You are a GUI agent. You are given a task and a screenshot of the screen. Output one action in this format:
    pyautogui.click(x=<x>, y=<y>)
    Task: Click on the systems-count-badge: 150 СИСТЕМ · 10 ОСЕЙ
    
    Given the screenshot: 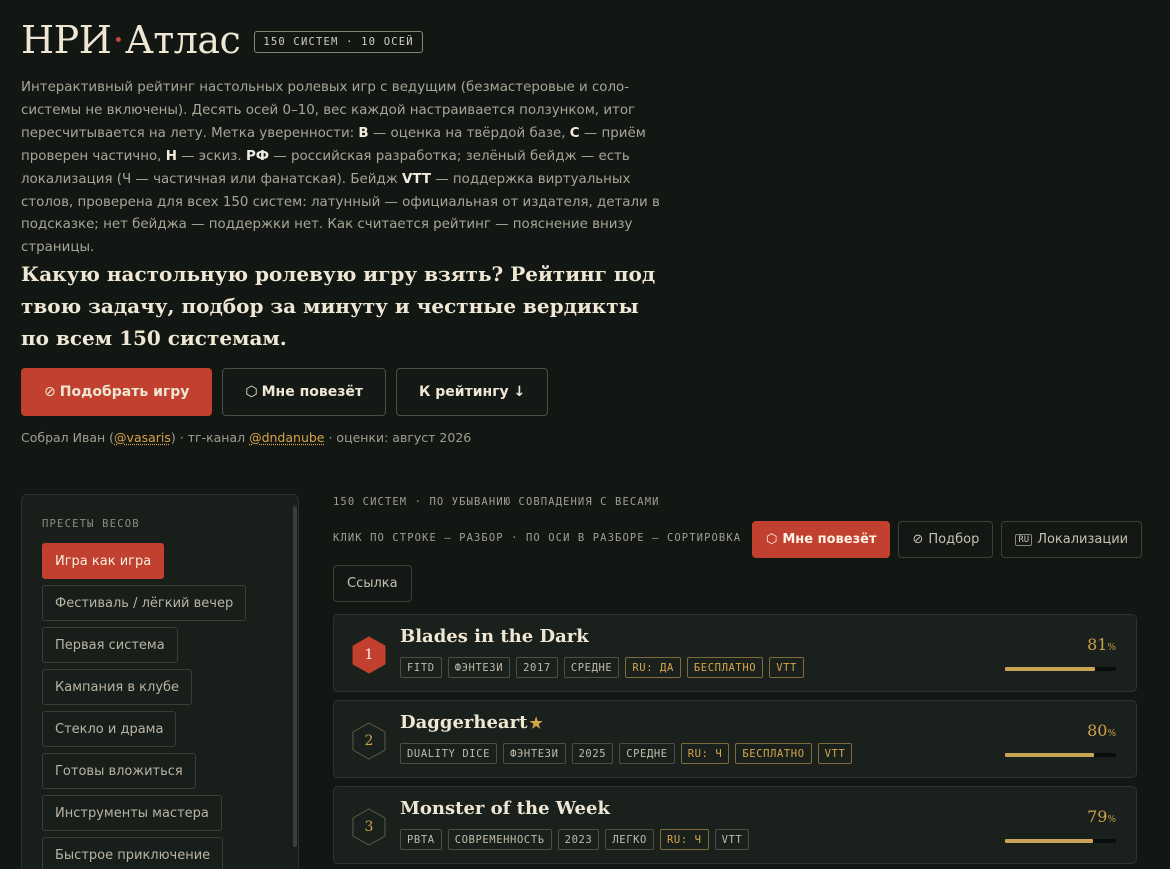 What is the action you would take?
    pyautogui.click(x=338, y=42)
    